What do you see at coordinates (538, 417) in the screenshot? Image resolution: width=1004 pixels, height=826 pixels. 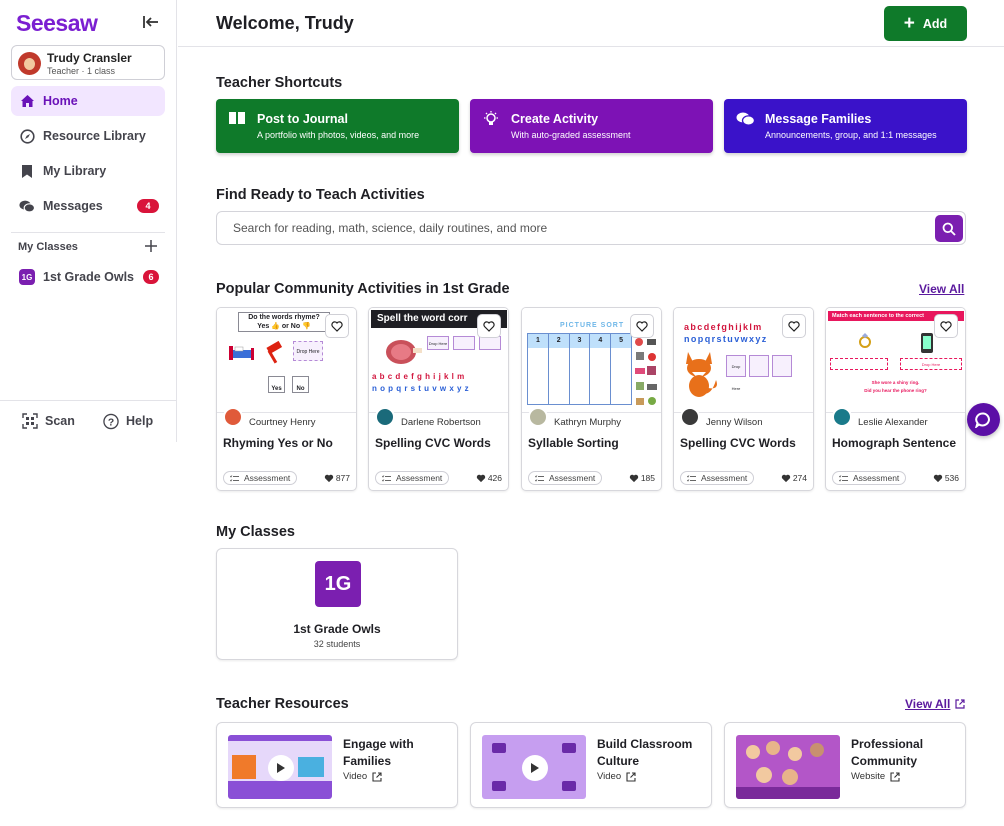 I see `author-avatar` at bounding box center [538, 417].